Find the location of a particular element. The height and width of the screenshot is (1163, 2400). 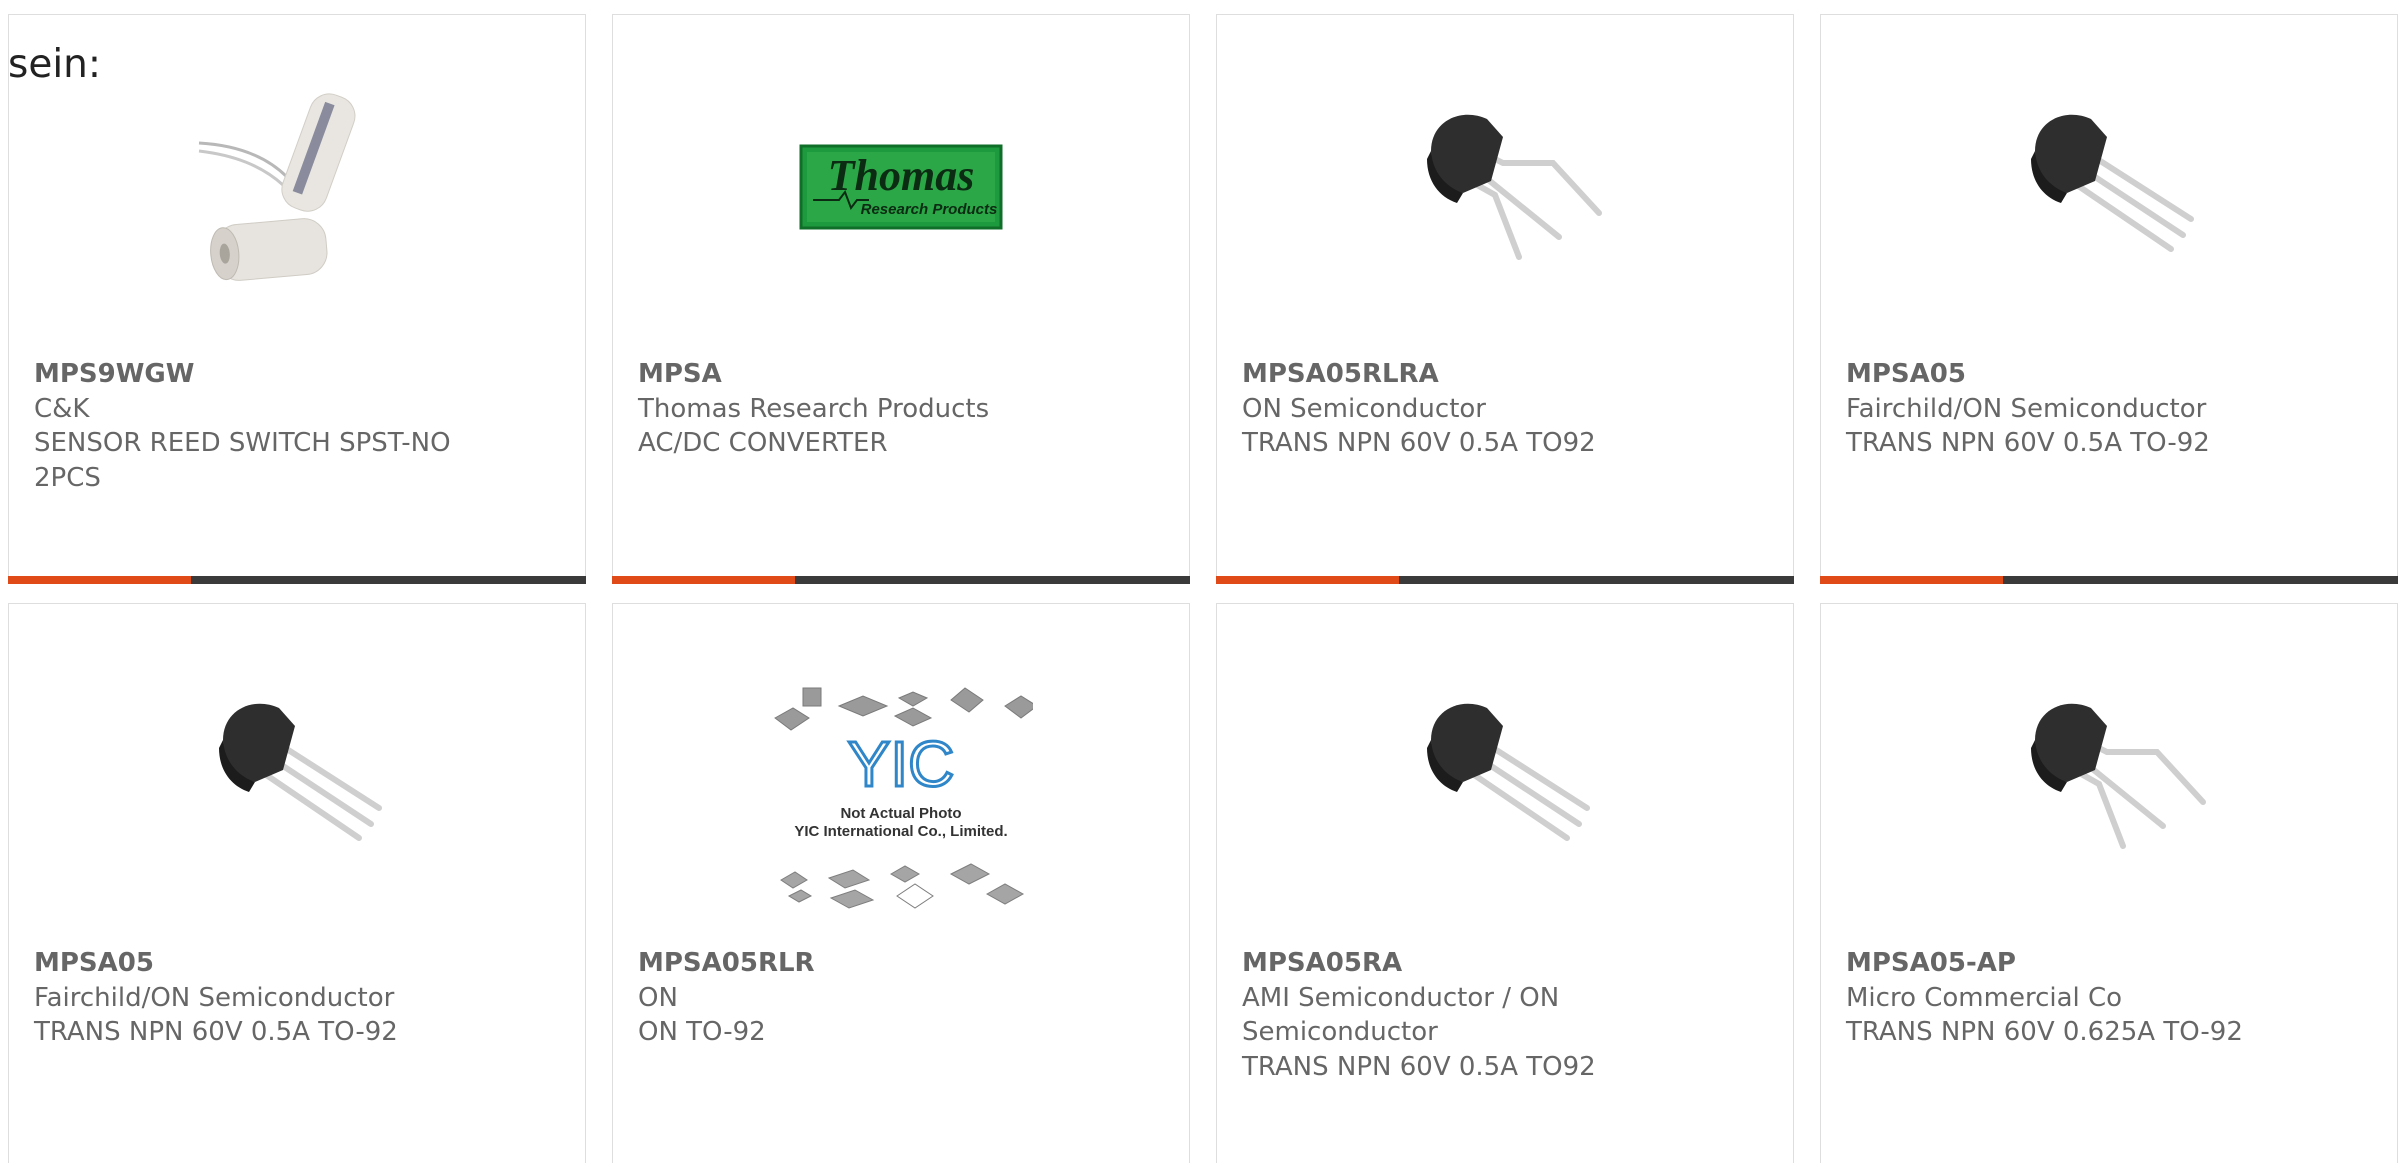

part-number-link: MPS9WGW is located at coordinates (299, 374).